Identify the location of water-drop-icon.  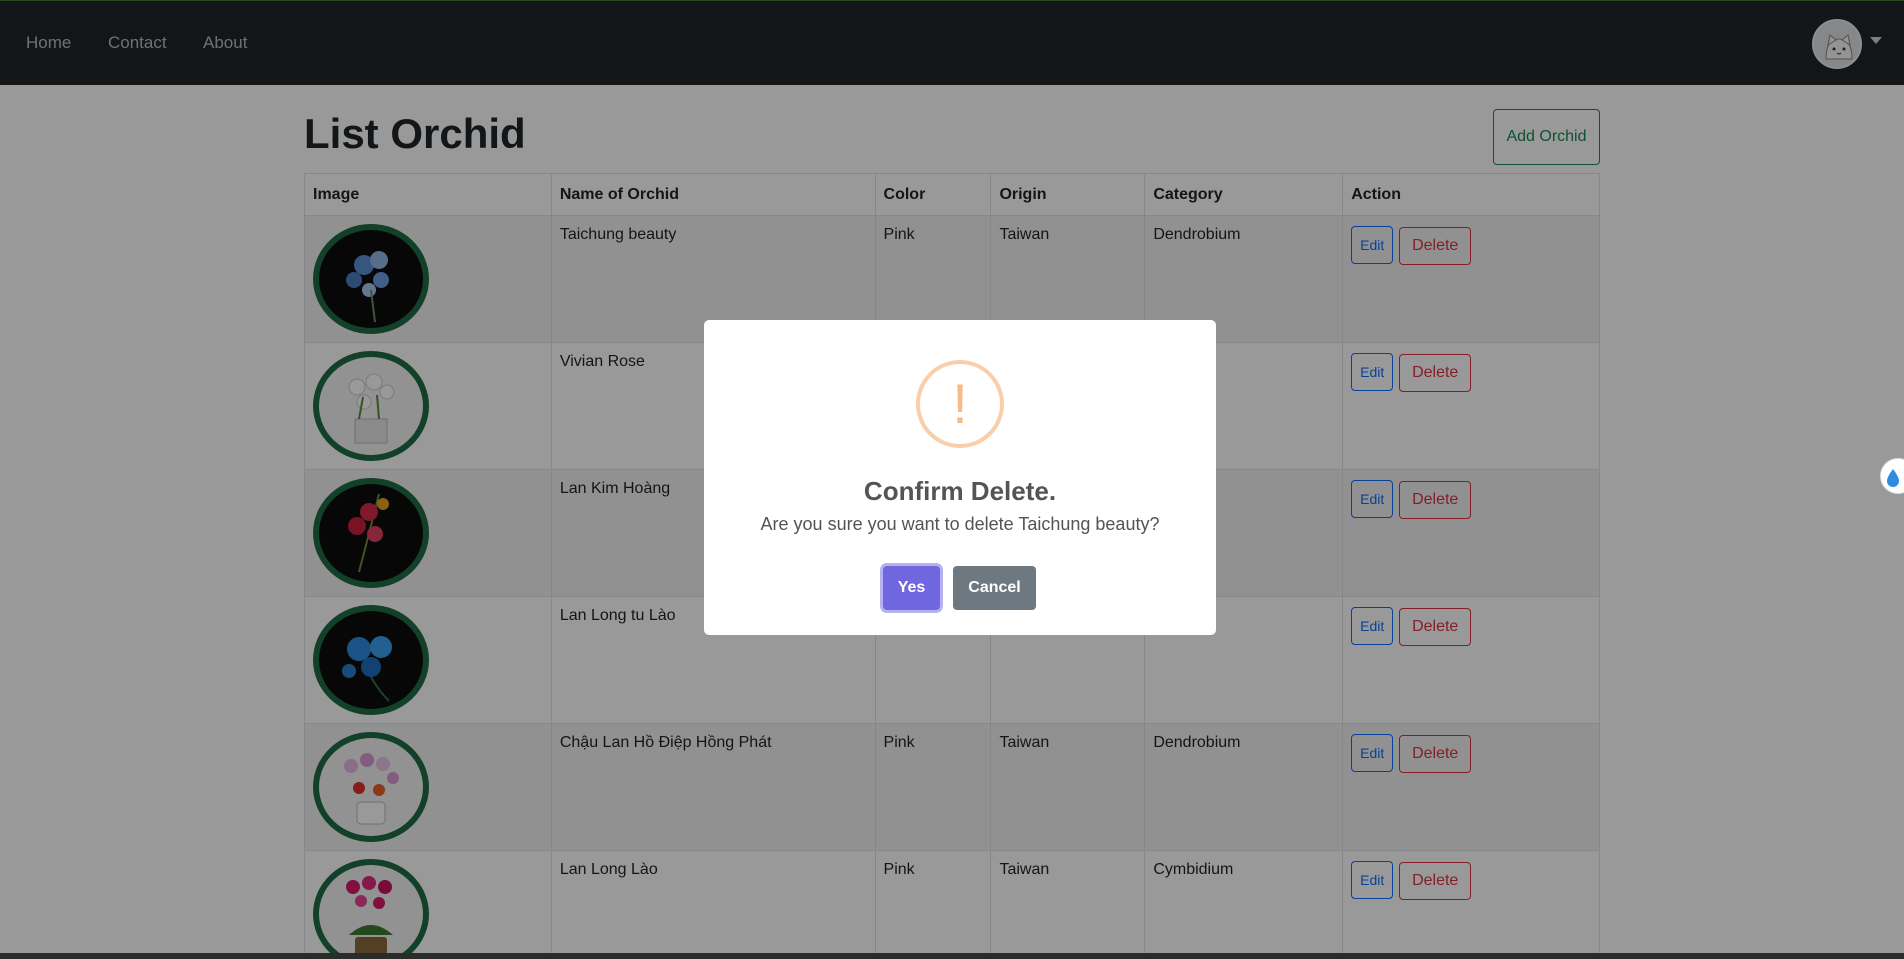
(1893, 478).